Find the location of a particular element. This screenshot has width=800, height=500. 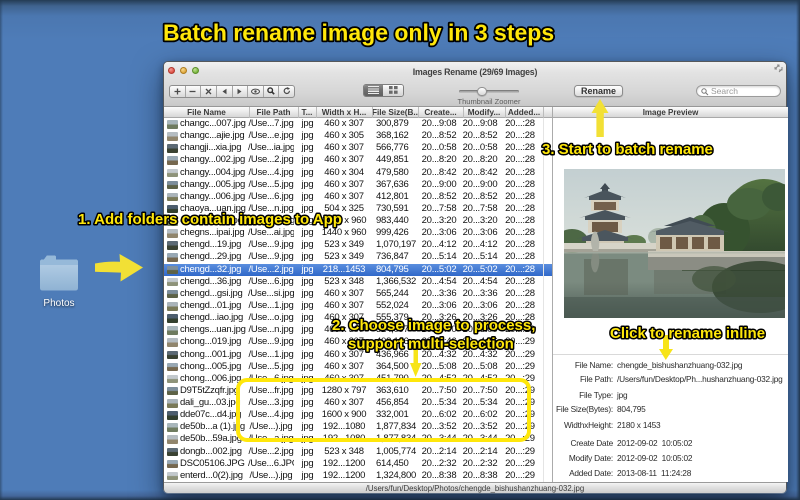

svg-text: 2. Choose image to process, is located at coordinates (433, 325).